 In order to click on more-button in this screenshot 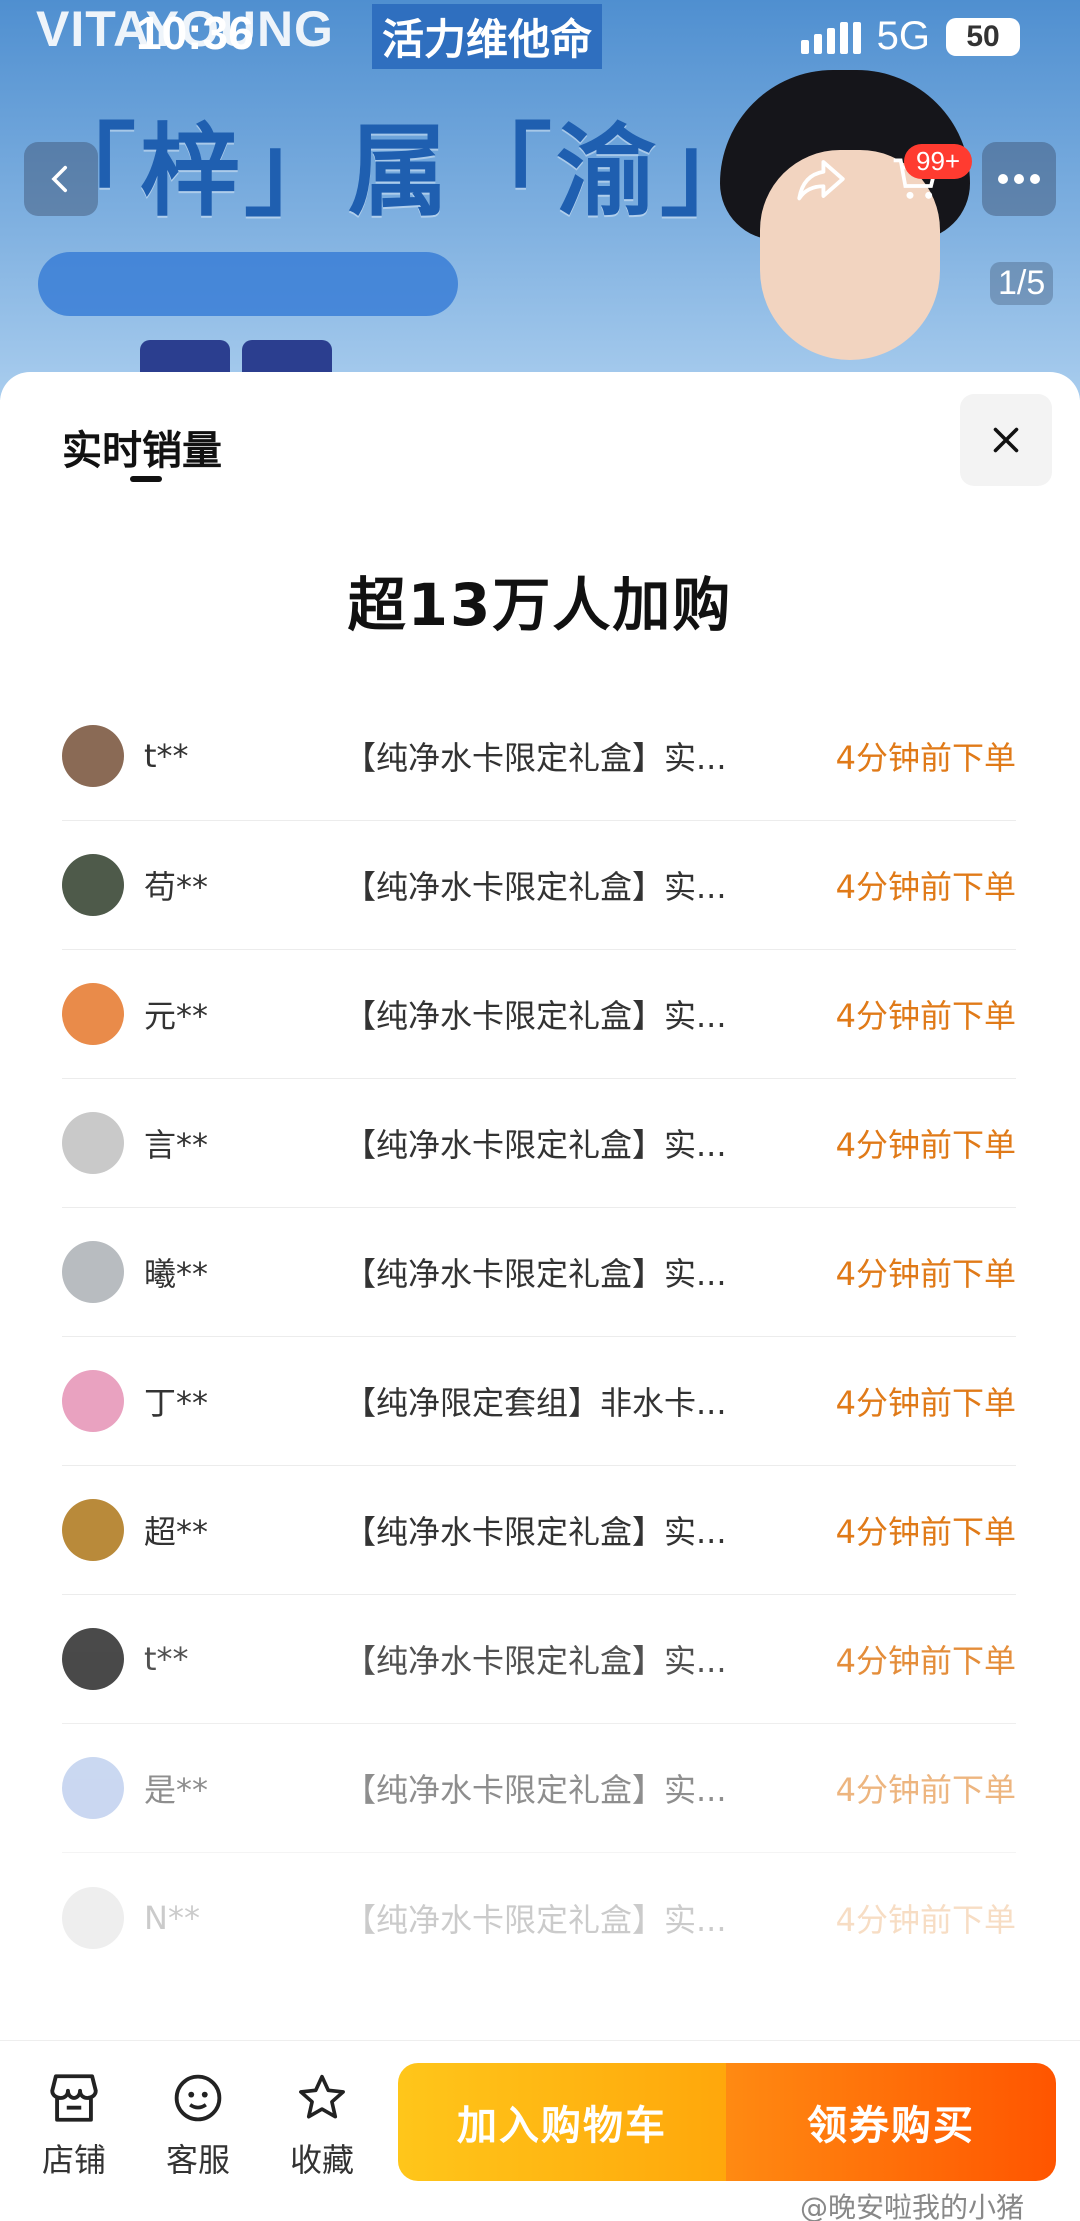, I will do `click(1019, 179)`.